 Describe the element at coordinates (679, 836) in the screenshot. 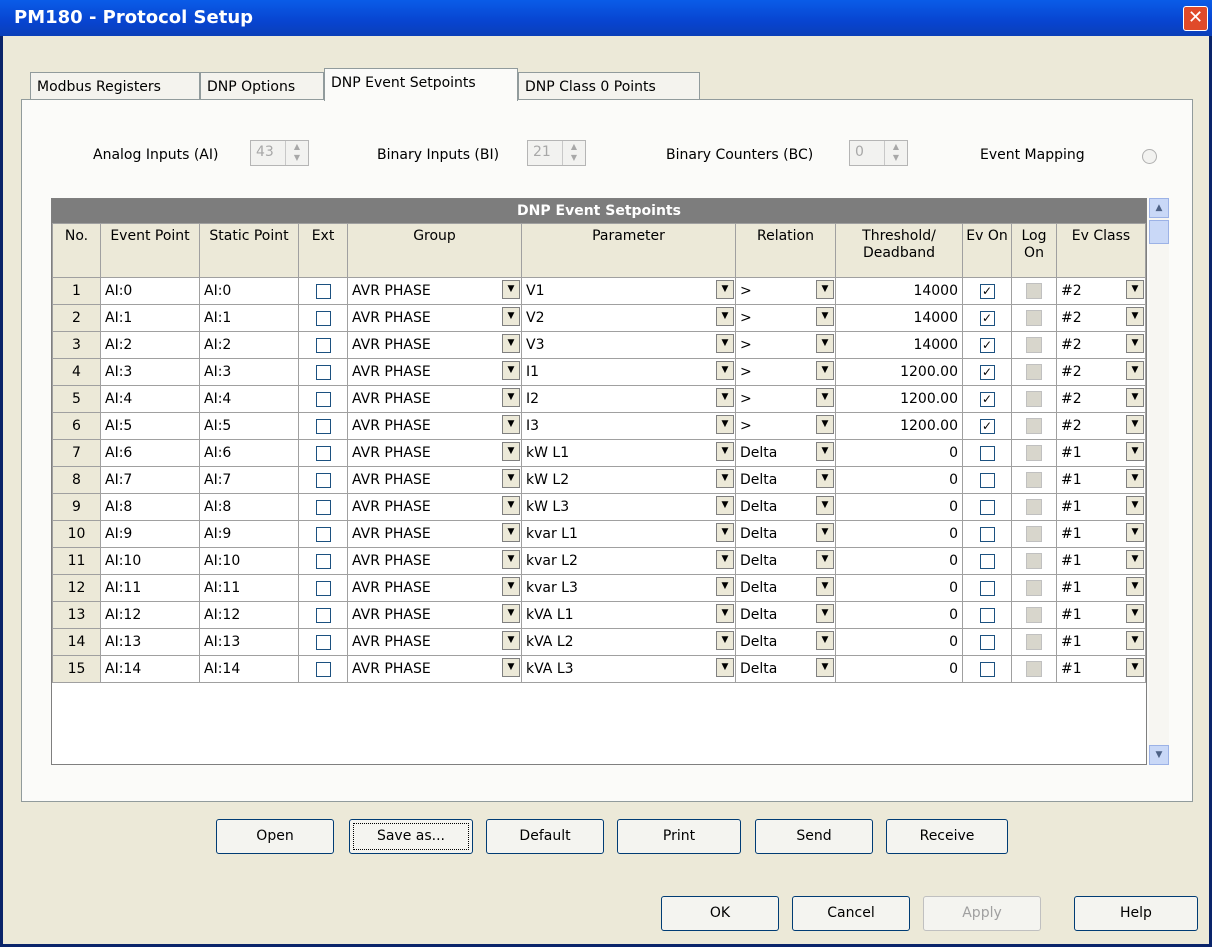

I see `print-button: Print` at that location.